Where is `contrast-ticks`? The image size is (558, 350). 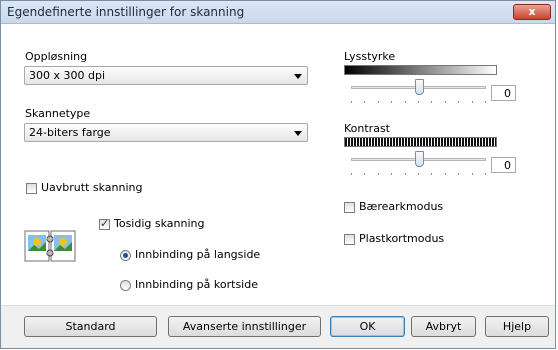
contrast-ticks is located at coordinates (418, 174).